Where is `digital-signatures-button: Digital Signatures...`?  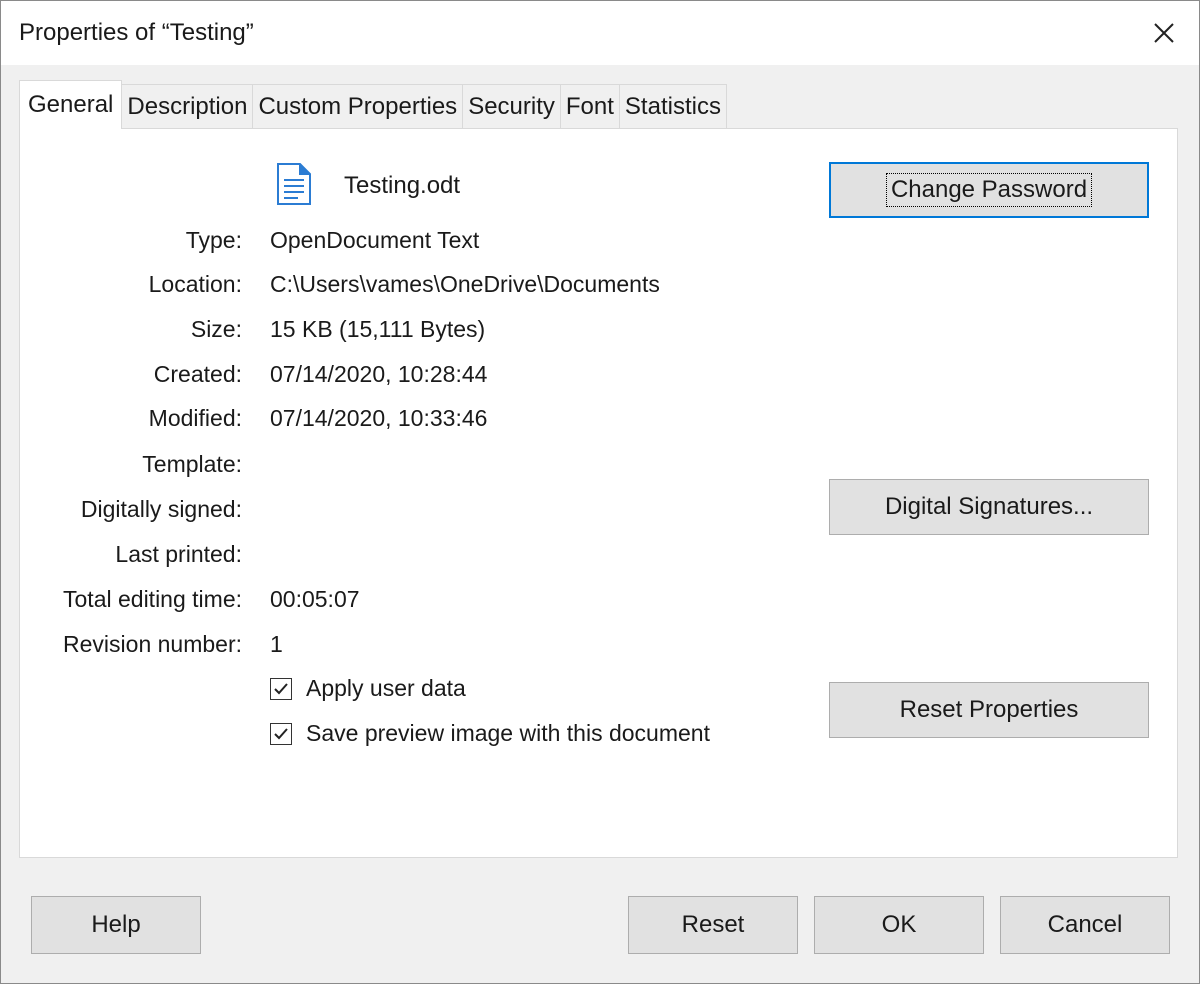 digital-signatures-button: Digital Signatures... is located at coordinates (989, 507).